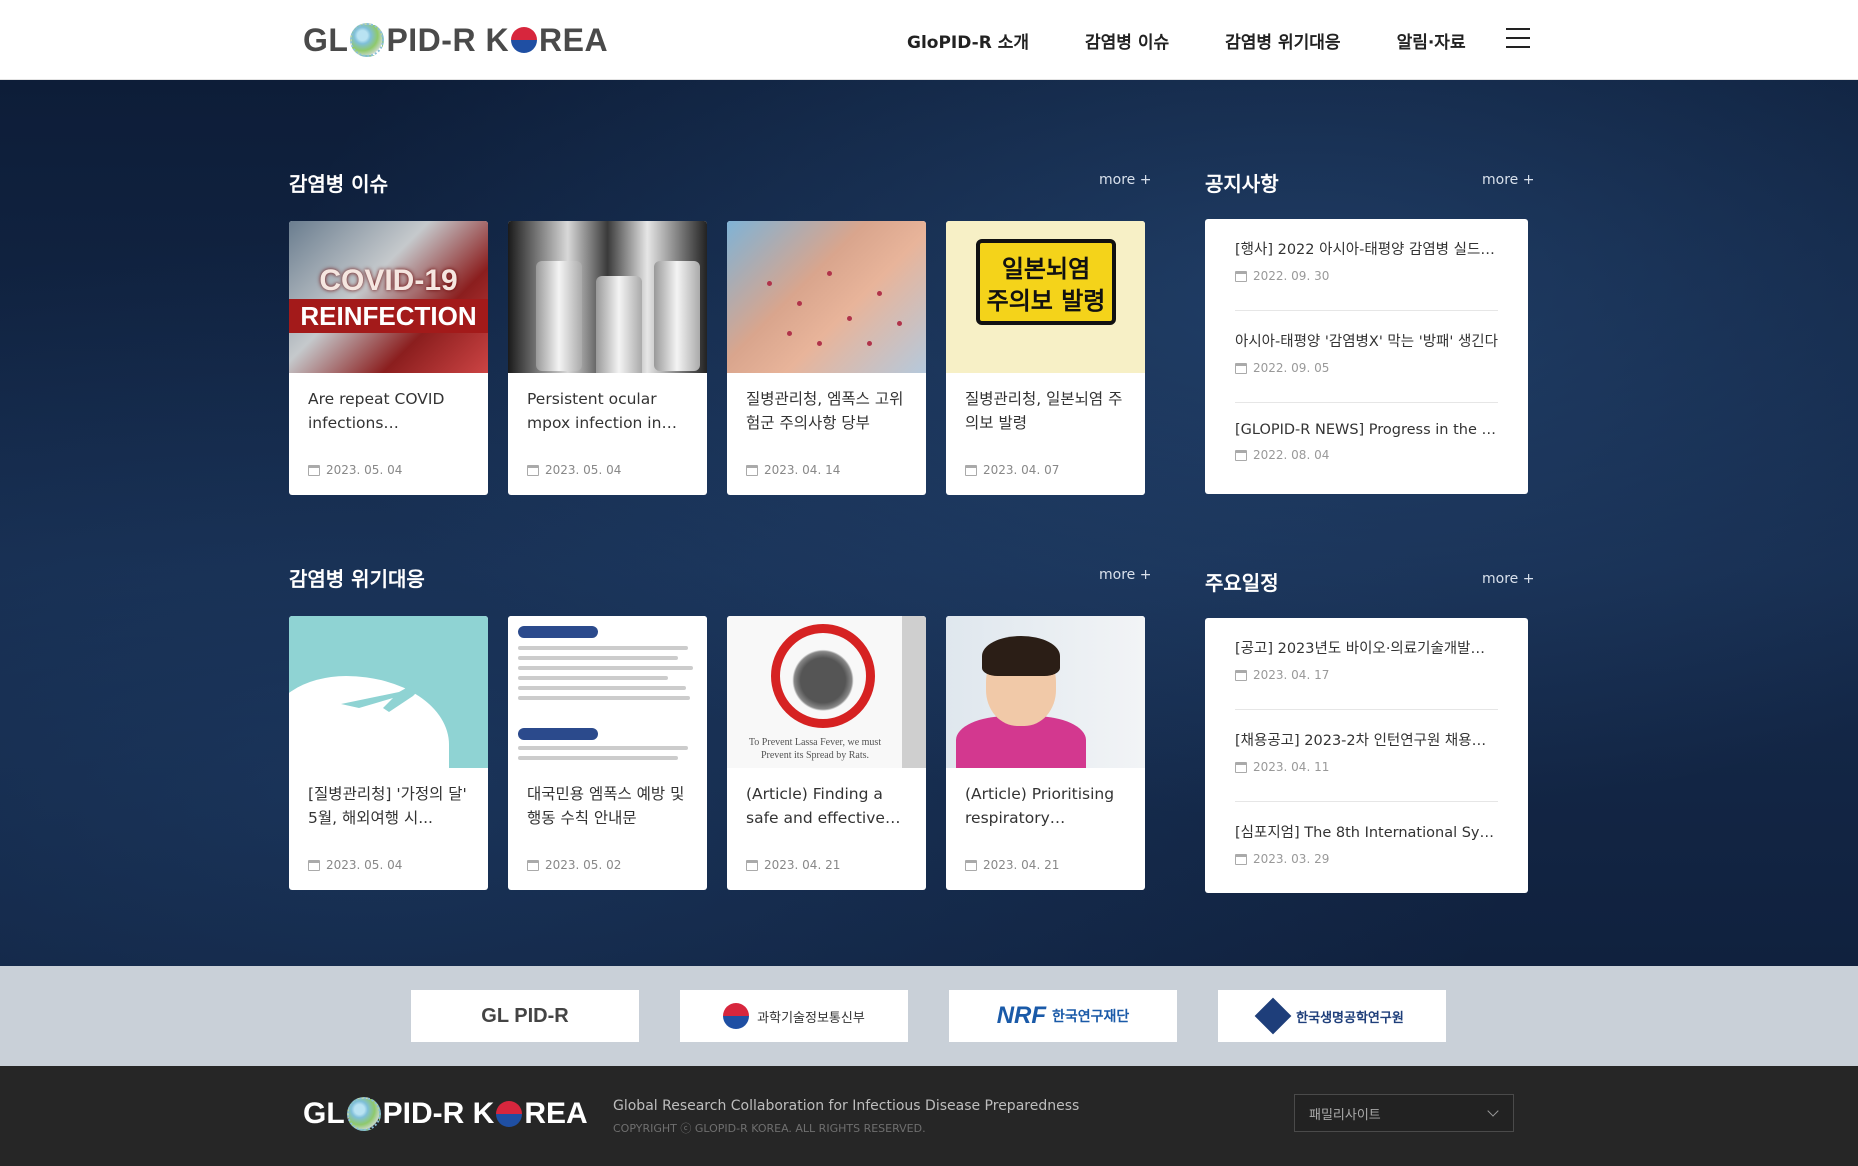 The height and width of the screenshot is (1166, 1858). Describe the element at coordinates (1404, 1113) in the screenshot. I see `family-site-select: 패밀리사이트` at that location.